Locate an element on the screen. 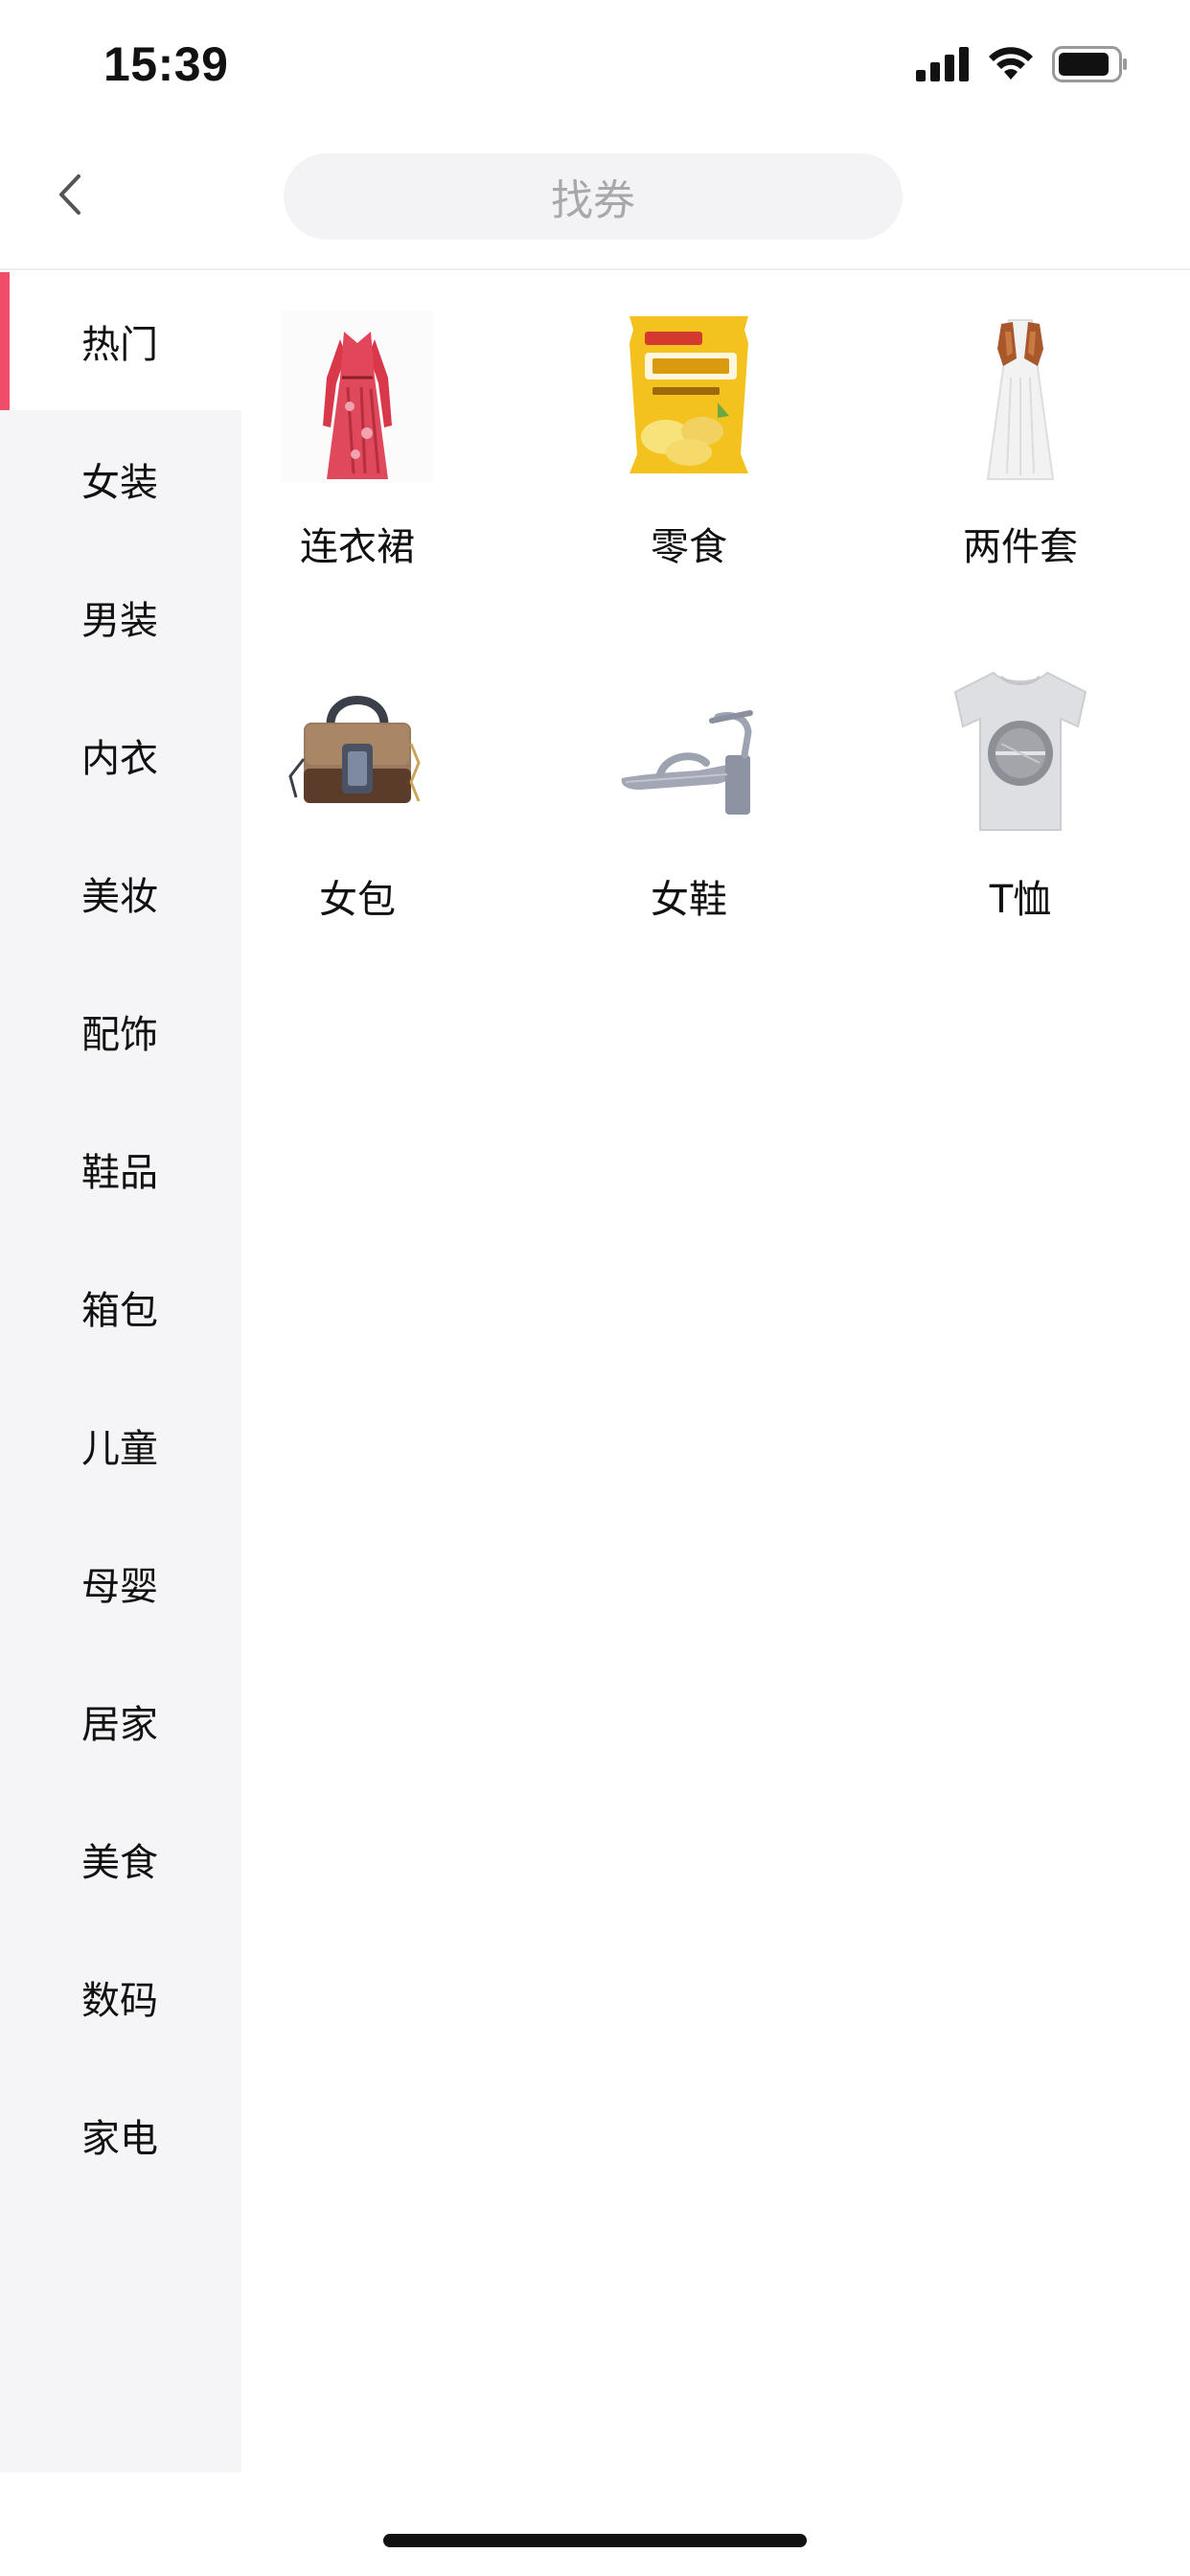 This screenshot has width=1190, height=2576. sidebar-item-label: 儿童 is located at coordinates (120, 1449).